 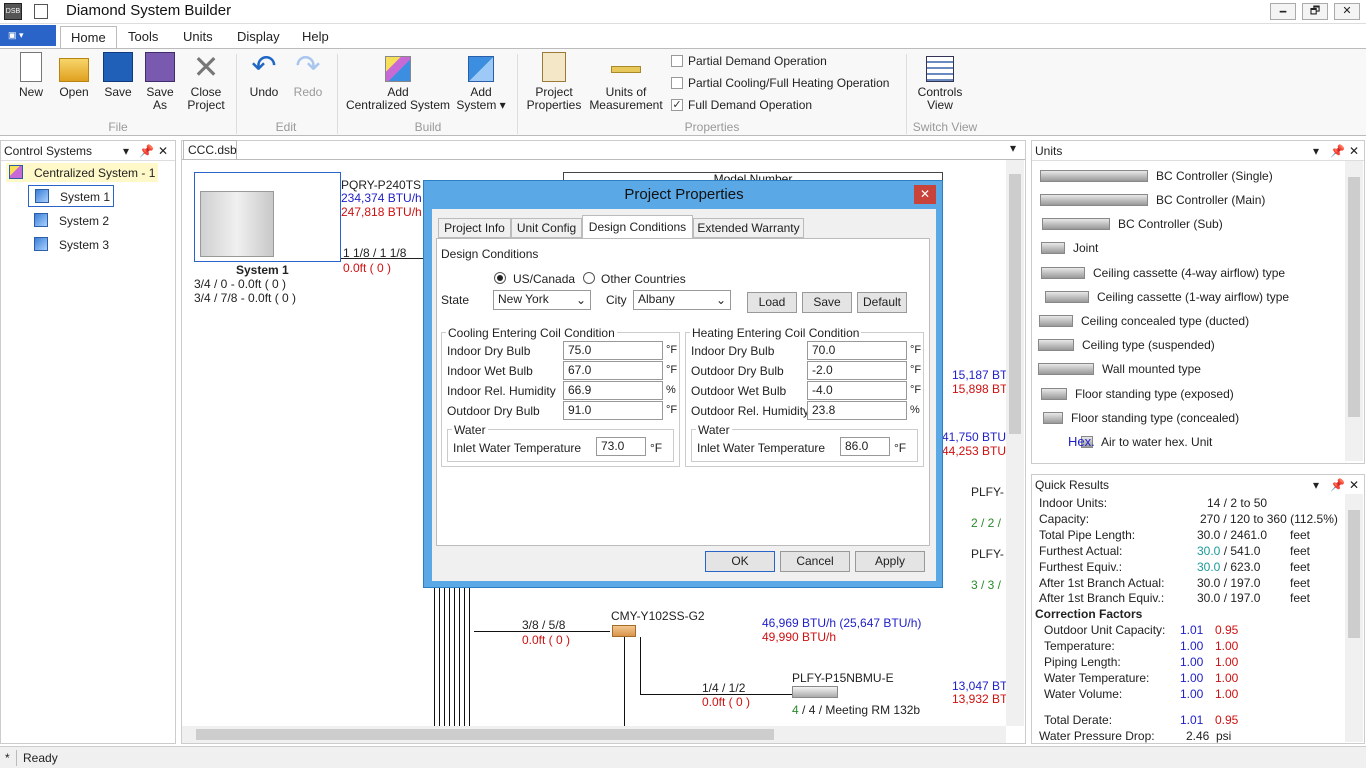 I want to click on city-select: Albany ⌄, so click(x=682, y=300).